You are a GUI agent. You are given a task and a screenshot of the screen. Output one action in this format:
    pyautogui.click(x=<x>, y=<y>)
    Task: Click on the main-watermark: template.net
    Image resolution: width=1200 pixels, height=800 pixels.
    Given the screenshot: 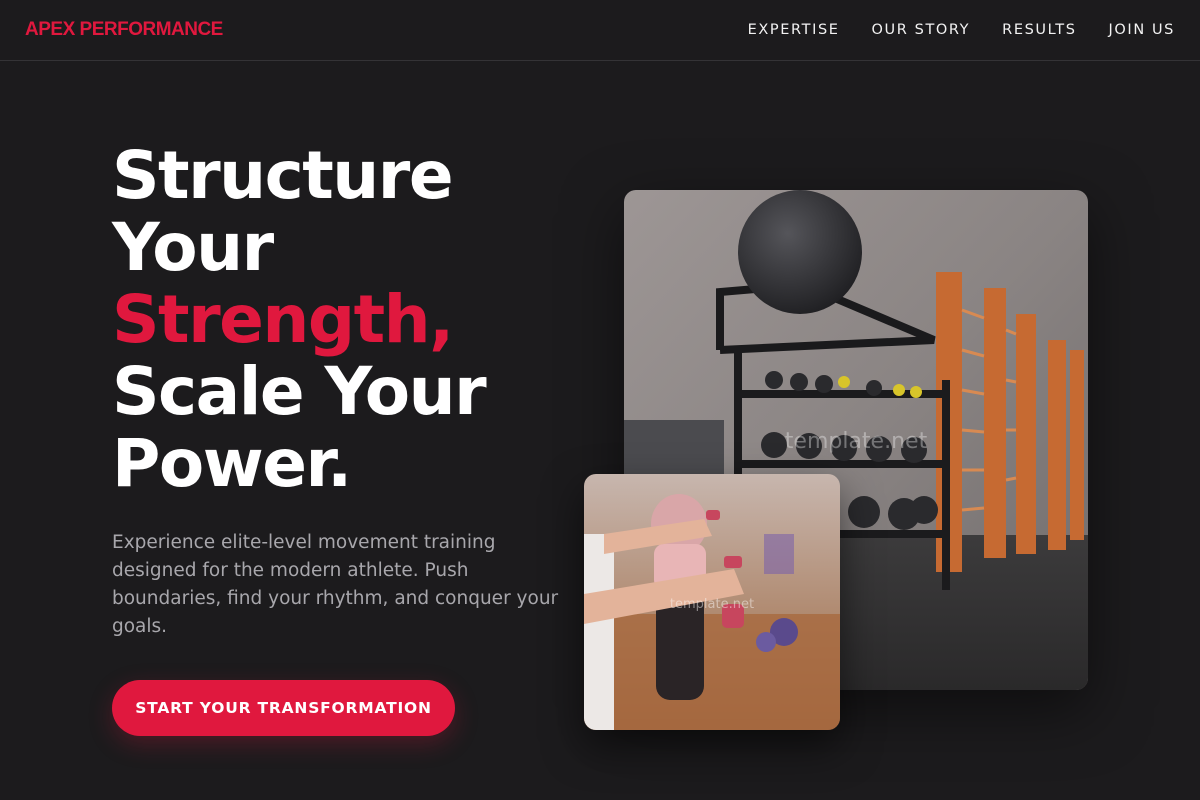 What is the action you would take?
    pyautogui.click(x=856, y=441)
    